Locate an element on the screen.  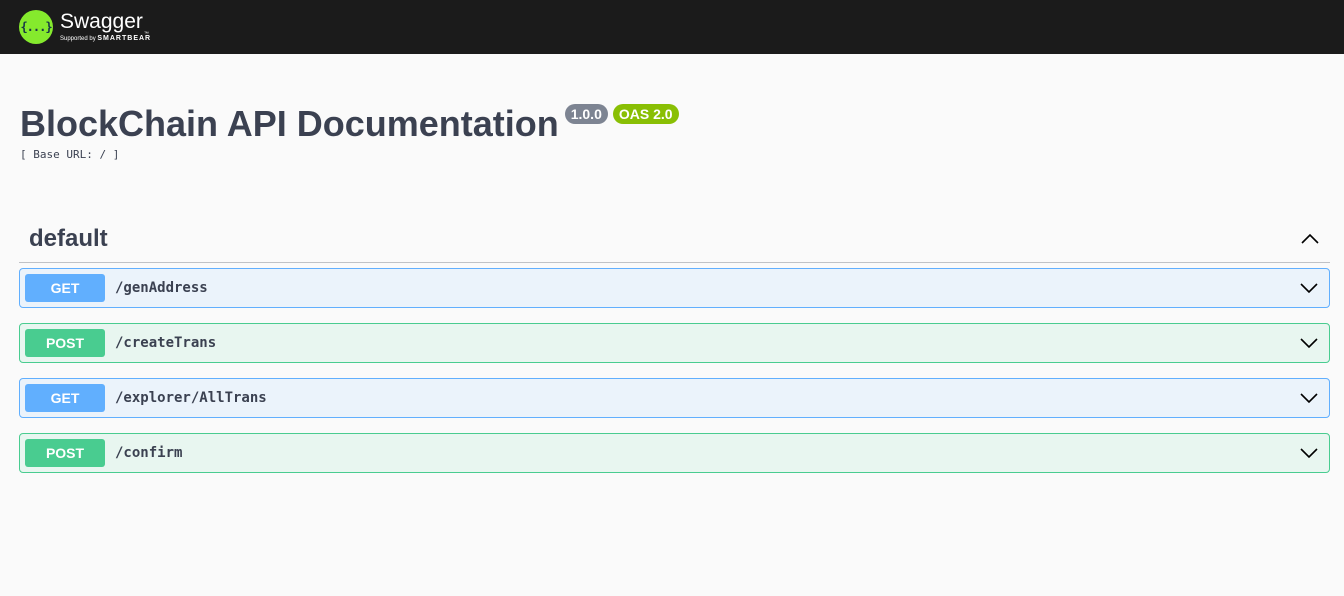
operation-post-createtrans: POST /createTrans is located at coordinates (674, 343).